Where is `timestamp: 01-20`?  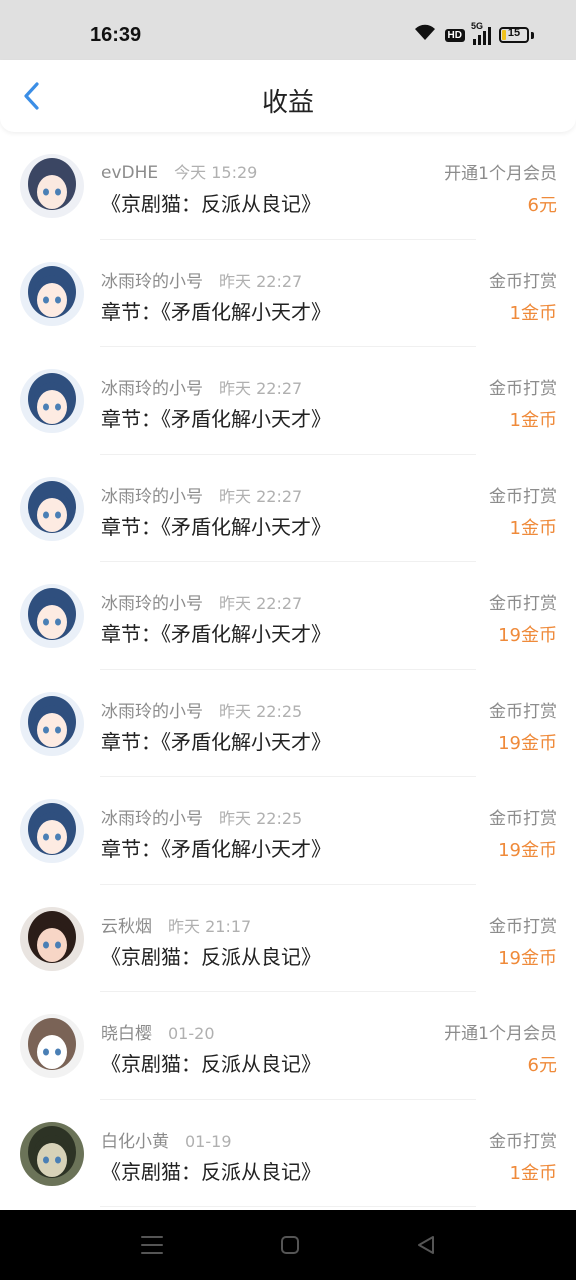
timestamp: 01-20 is located at coordinates (191, 1033).